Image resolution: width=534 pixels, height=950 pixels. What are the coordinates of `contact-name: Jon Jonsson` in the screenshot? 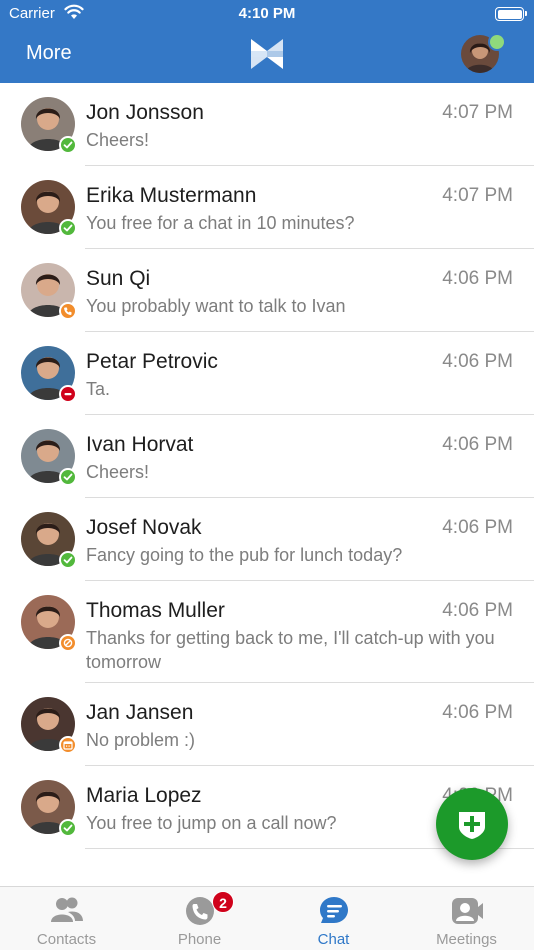 It's located at (145, 112).